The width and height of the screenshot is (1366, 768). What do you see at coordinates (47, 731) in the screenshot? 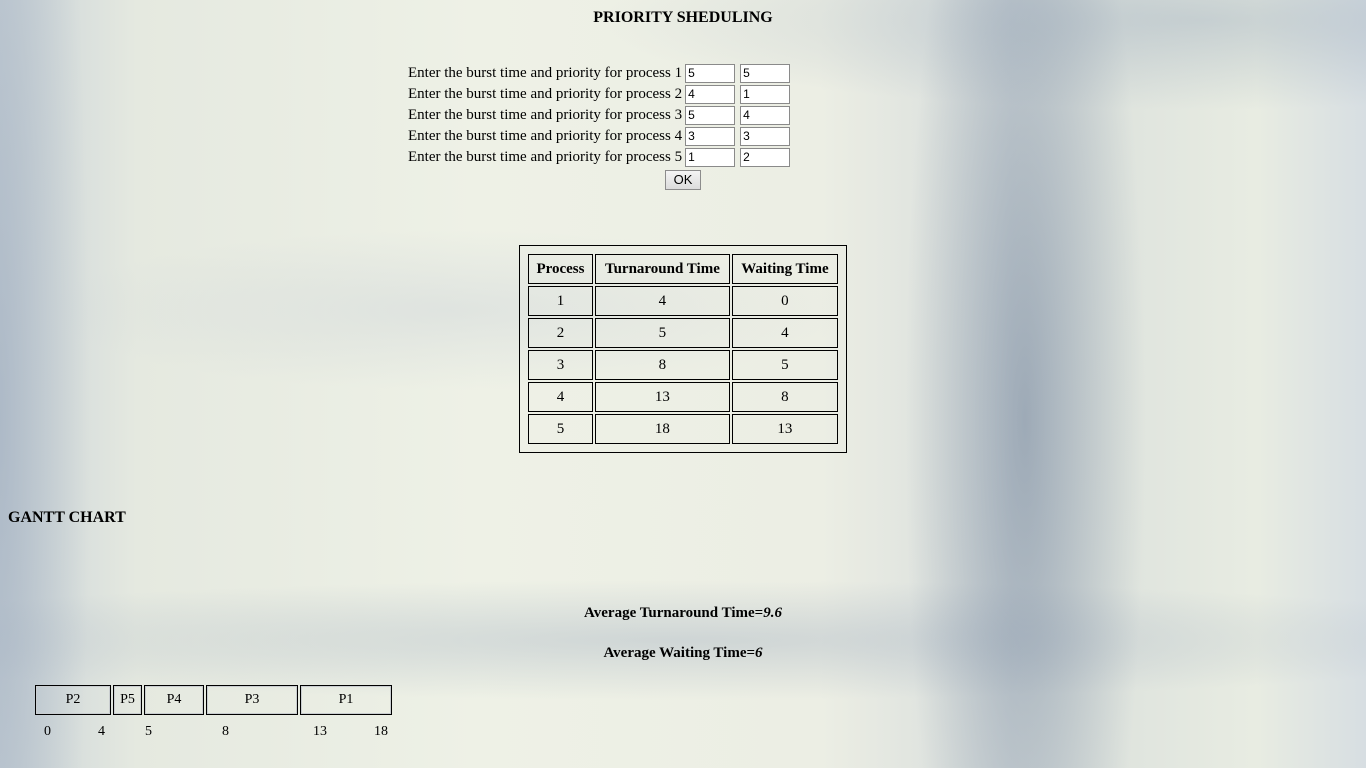
I see `gantt-tick: 0` at bounding box center [47, 731].